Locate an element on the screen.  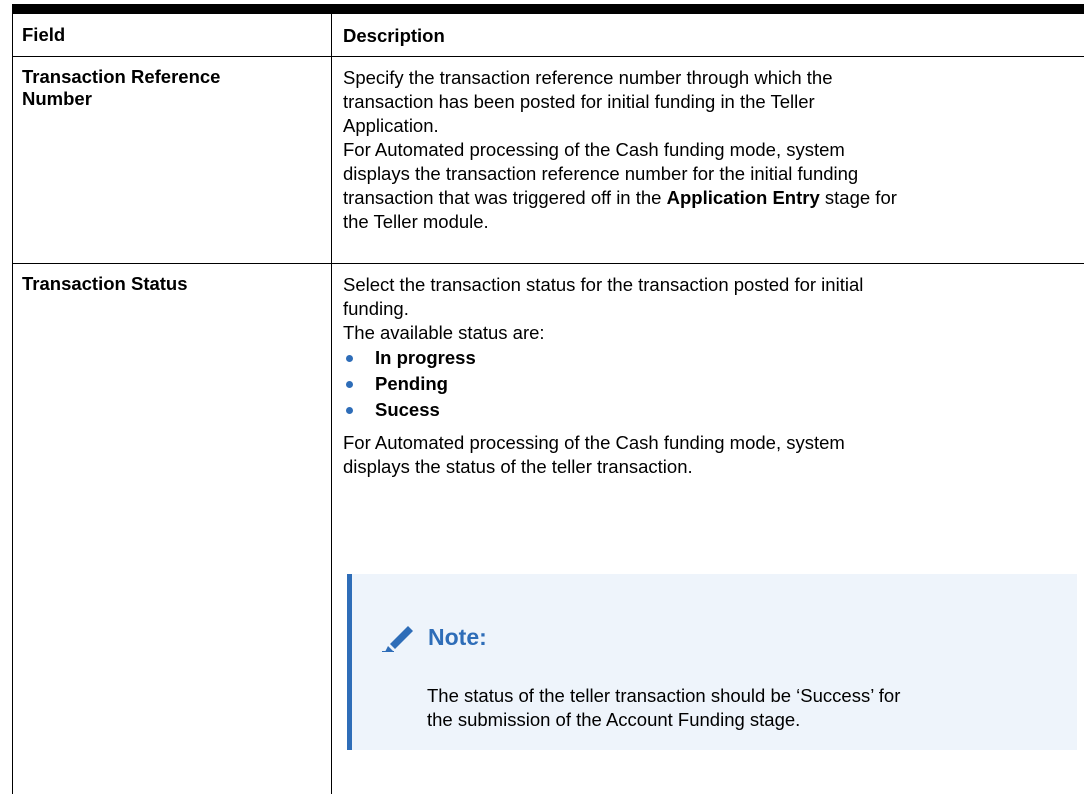
field-name: Transaction Reference Number is located at coordinates (172, 160).